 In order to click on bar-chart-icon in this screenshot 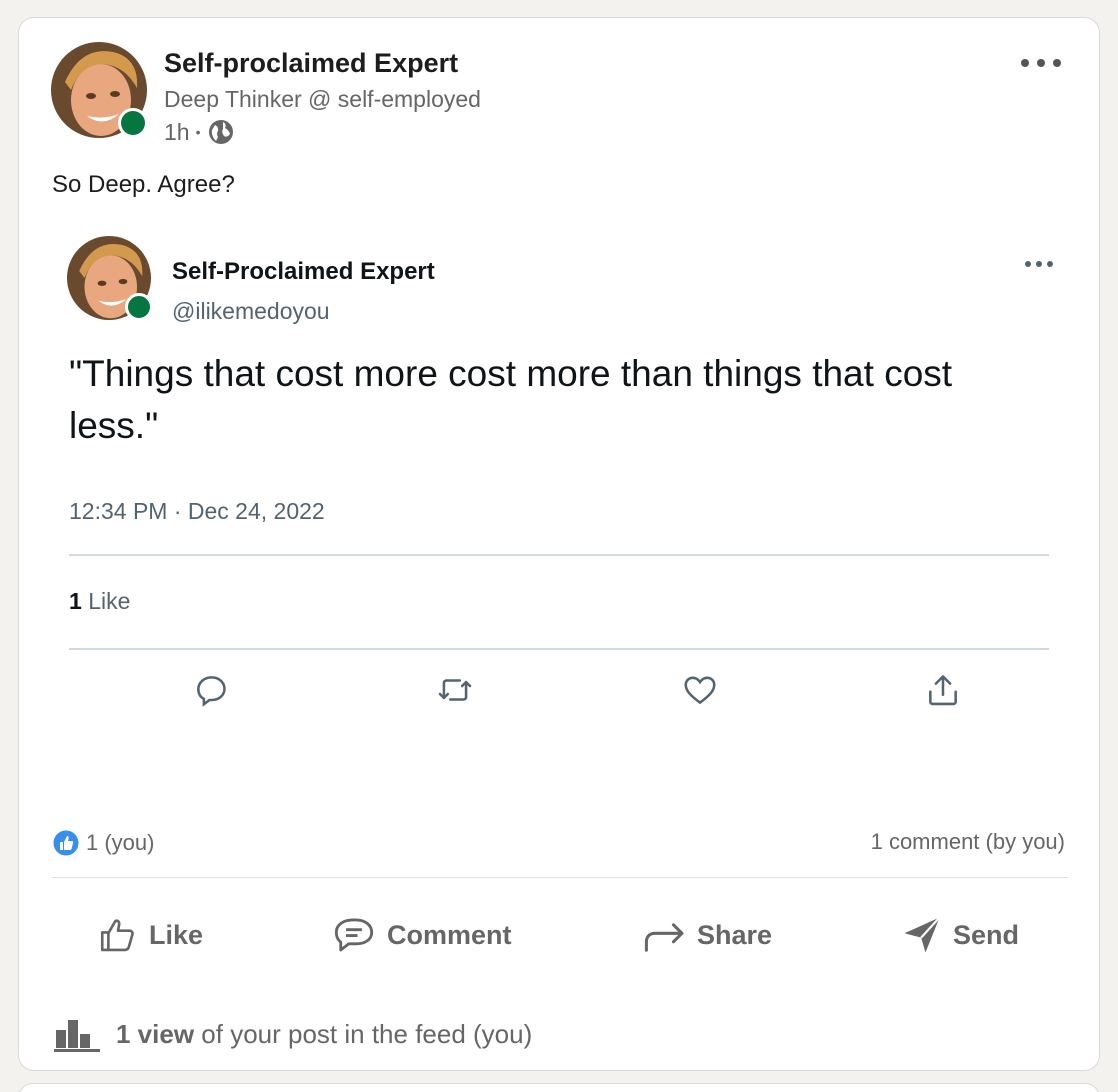, I will do `click(77, 1034)`.